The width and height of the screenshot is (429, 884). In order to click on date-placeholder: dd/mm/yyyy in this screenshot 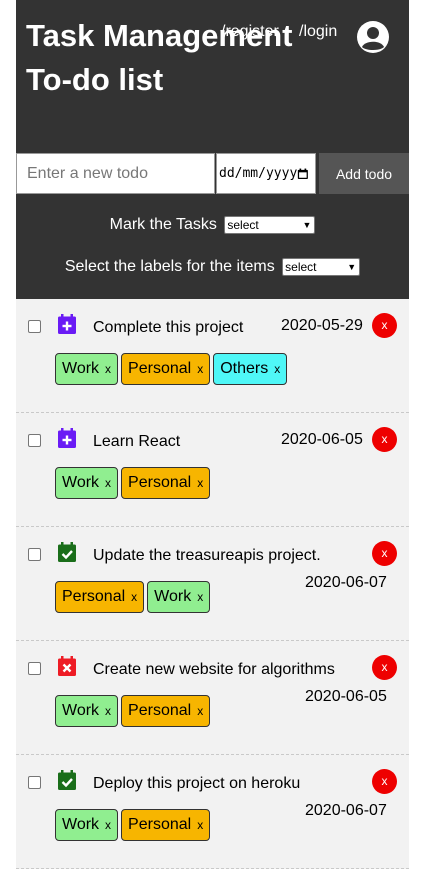, I will do `click(258, 173)`.